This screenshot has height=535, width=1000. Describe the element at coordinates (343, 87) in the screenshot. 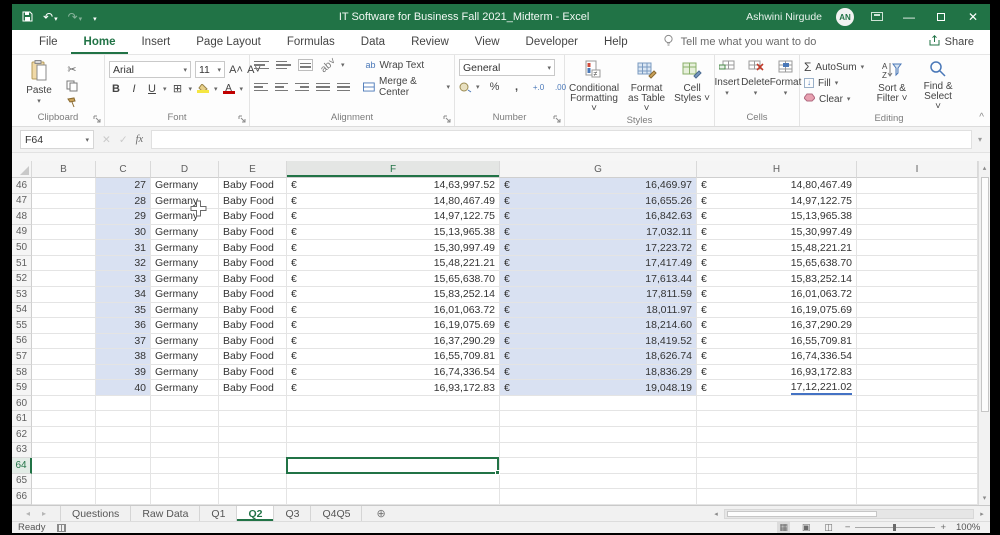

I see `increase-indent-icon` at that location.